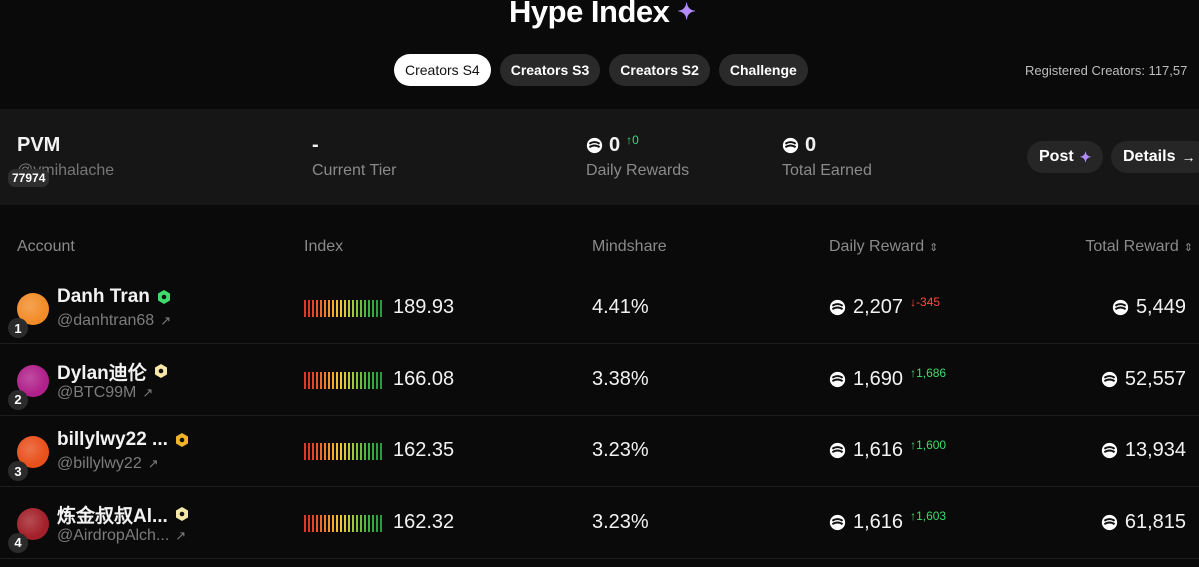 This screenshot has width=1199, height=567. Describe the element at coordinates (1139, 247) in the screenshot. I see `column-header-total-reward: Total Reward ⇕` at that location.